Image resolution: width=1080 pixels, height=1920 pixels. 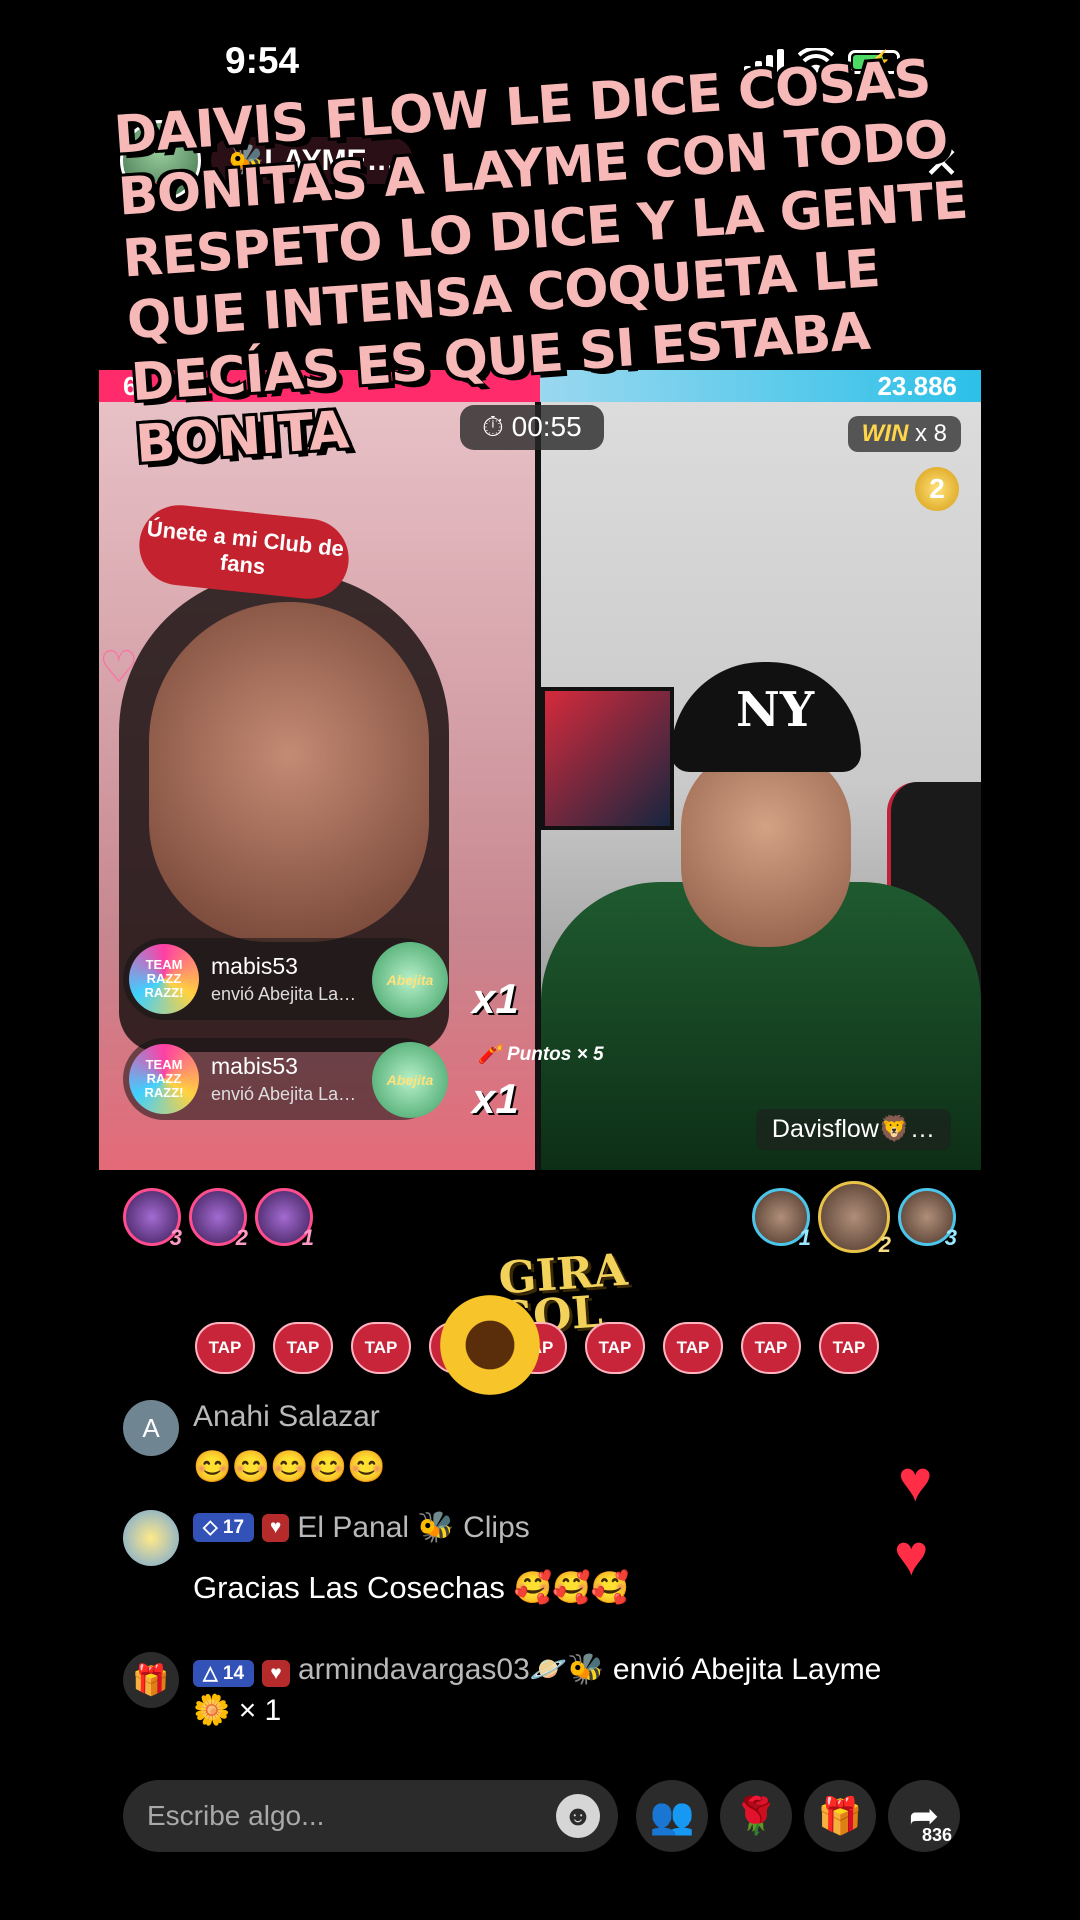 What do you see at coordinates (930, 433) in the screenshot?
I see `win-count: x 8` at bounding box center [930, 433].